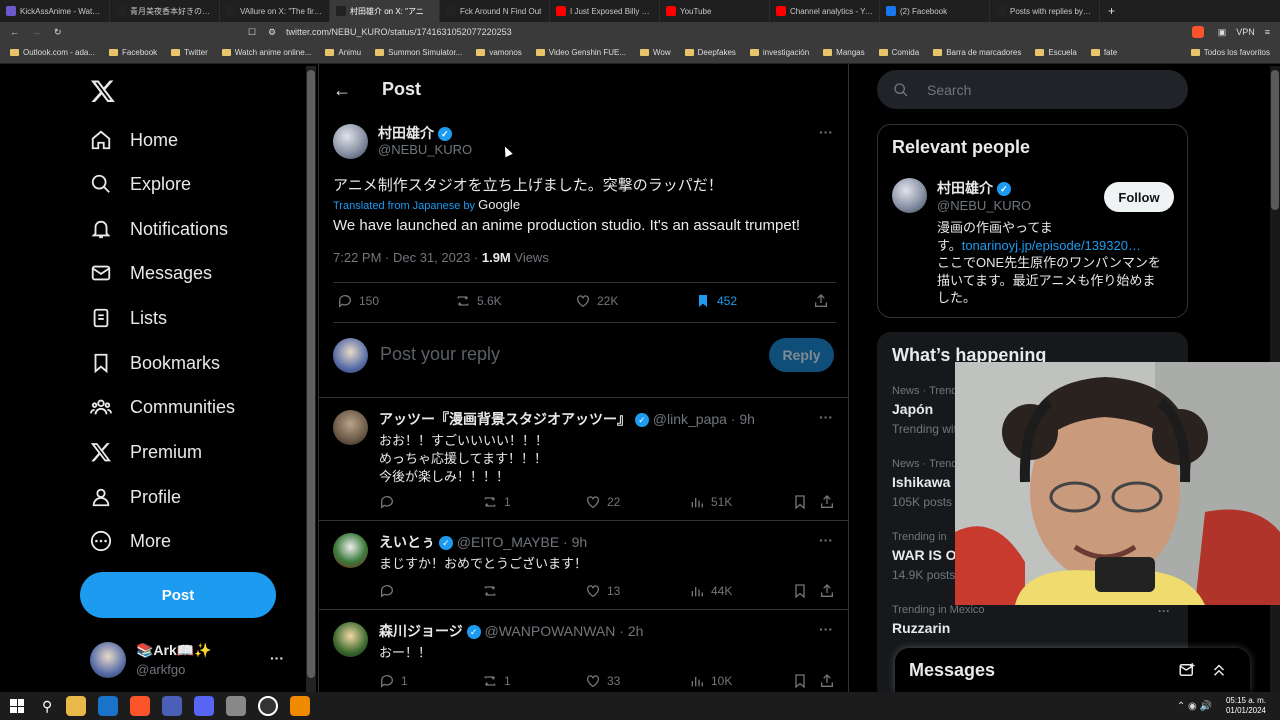 The image size is (1280, 720). I want to click on post-time: 7:22 PM · Dec 31, 2023 ·, so click(407, 257).